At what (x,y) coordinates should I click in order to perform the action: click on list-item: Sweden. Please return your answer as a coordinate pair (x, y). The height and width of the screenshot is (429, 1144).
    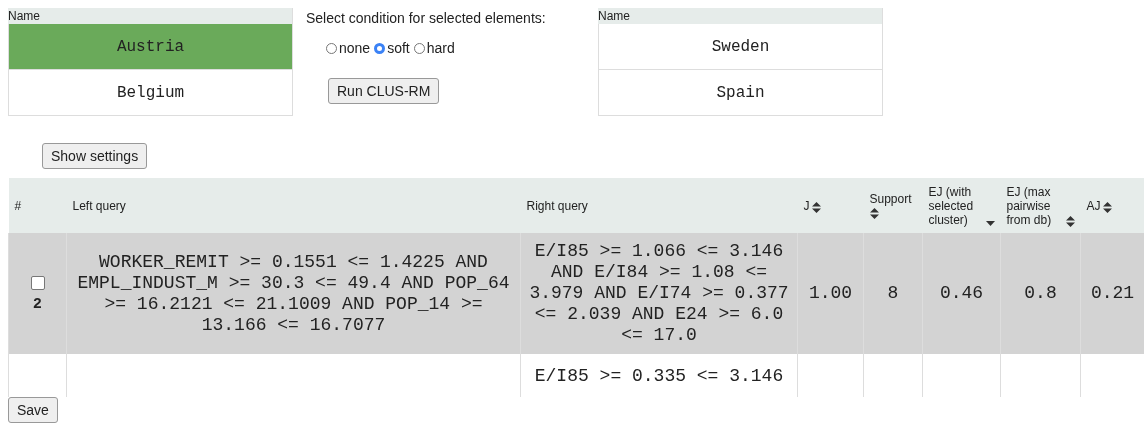
    Looking at the image, I should click on (740, 47).